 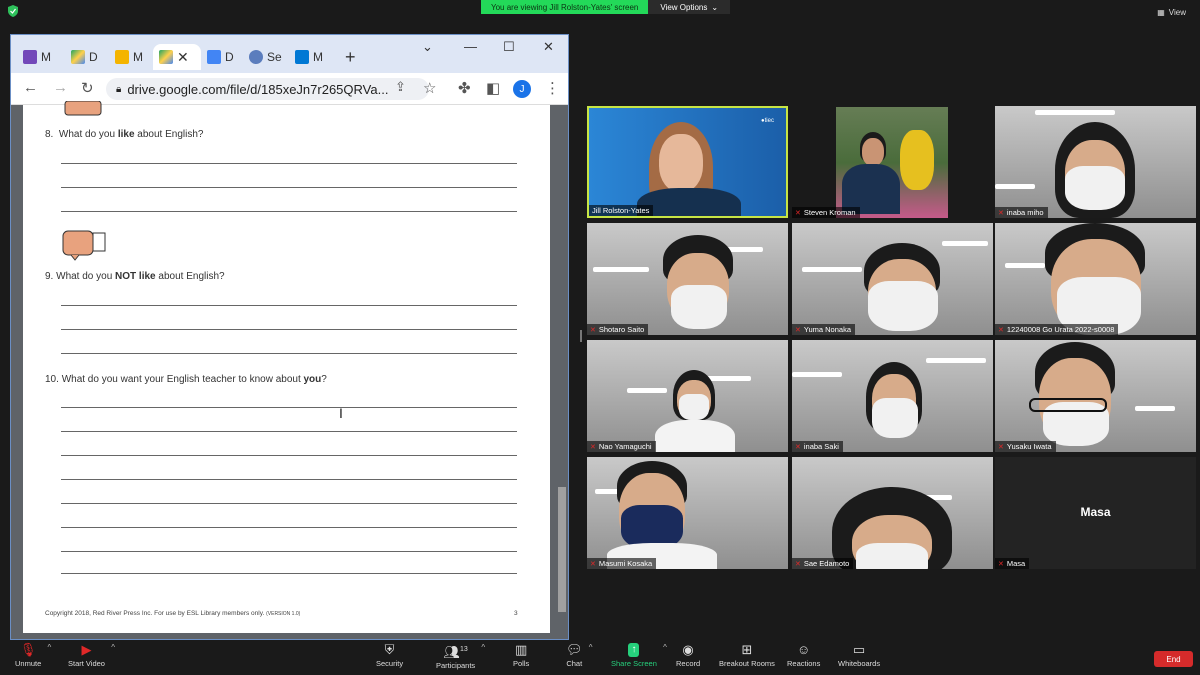 I want to click on minimize-icon: —, so click(x=470, y=46).